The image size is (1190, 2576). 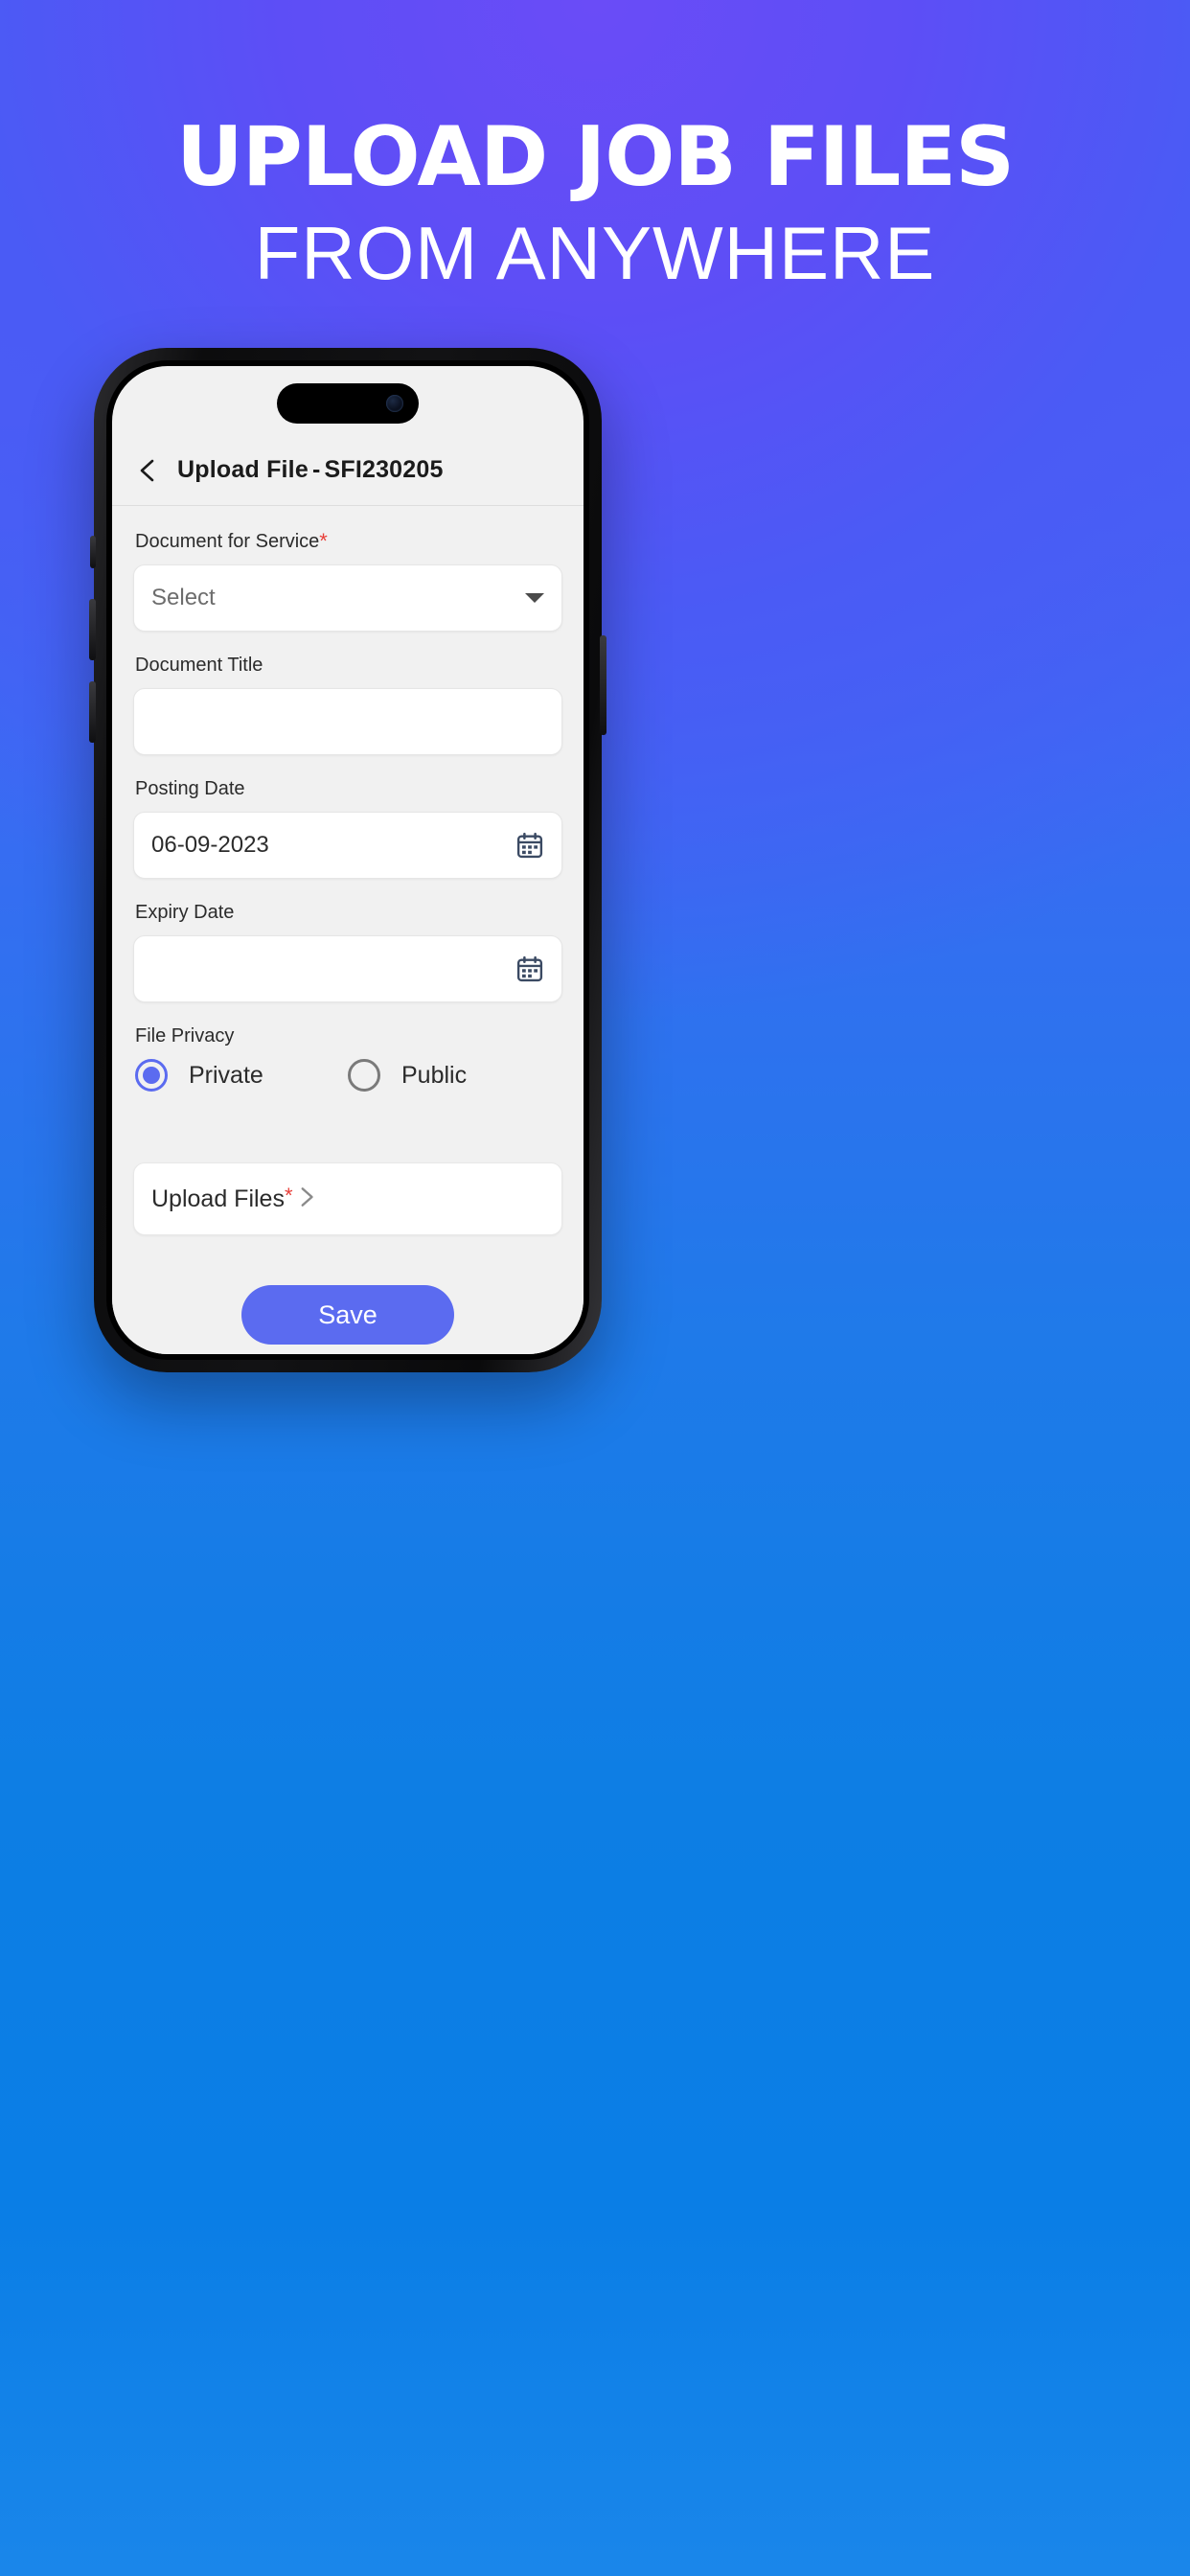 What do you see at coordinates (364, 1075) in the screenshot?
I see `radio-public-icon` at bounding box center [364, 1075].